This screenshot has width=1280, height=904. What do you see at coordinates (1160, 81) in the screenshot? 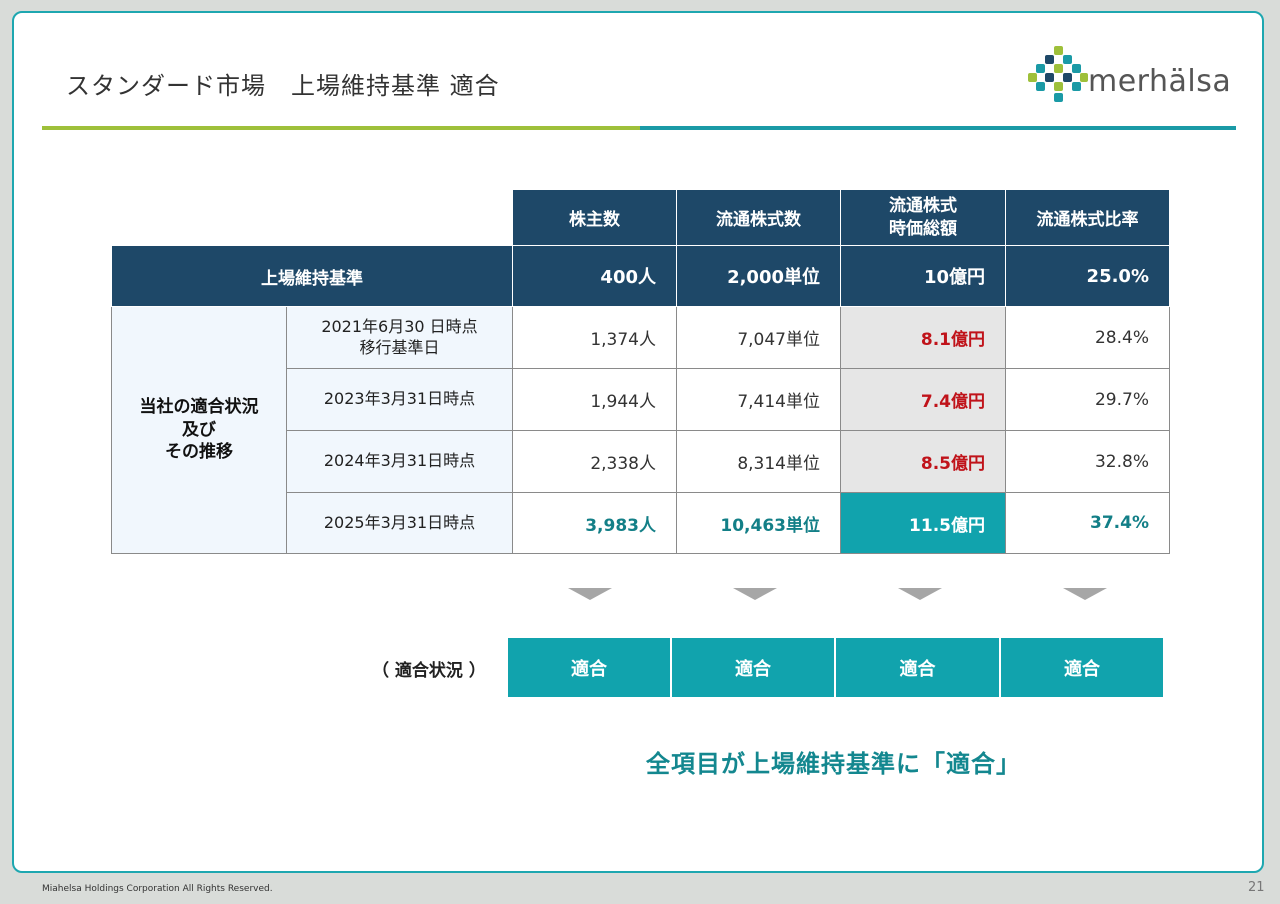
I see `logo-wordmark: merhälsa` at bounding box center [1160, 81].